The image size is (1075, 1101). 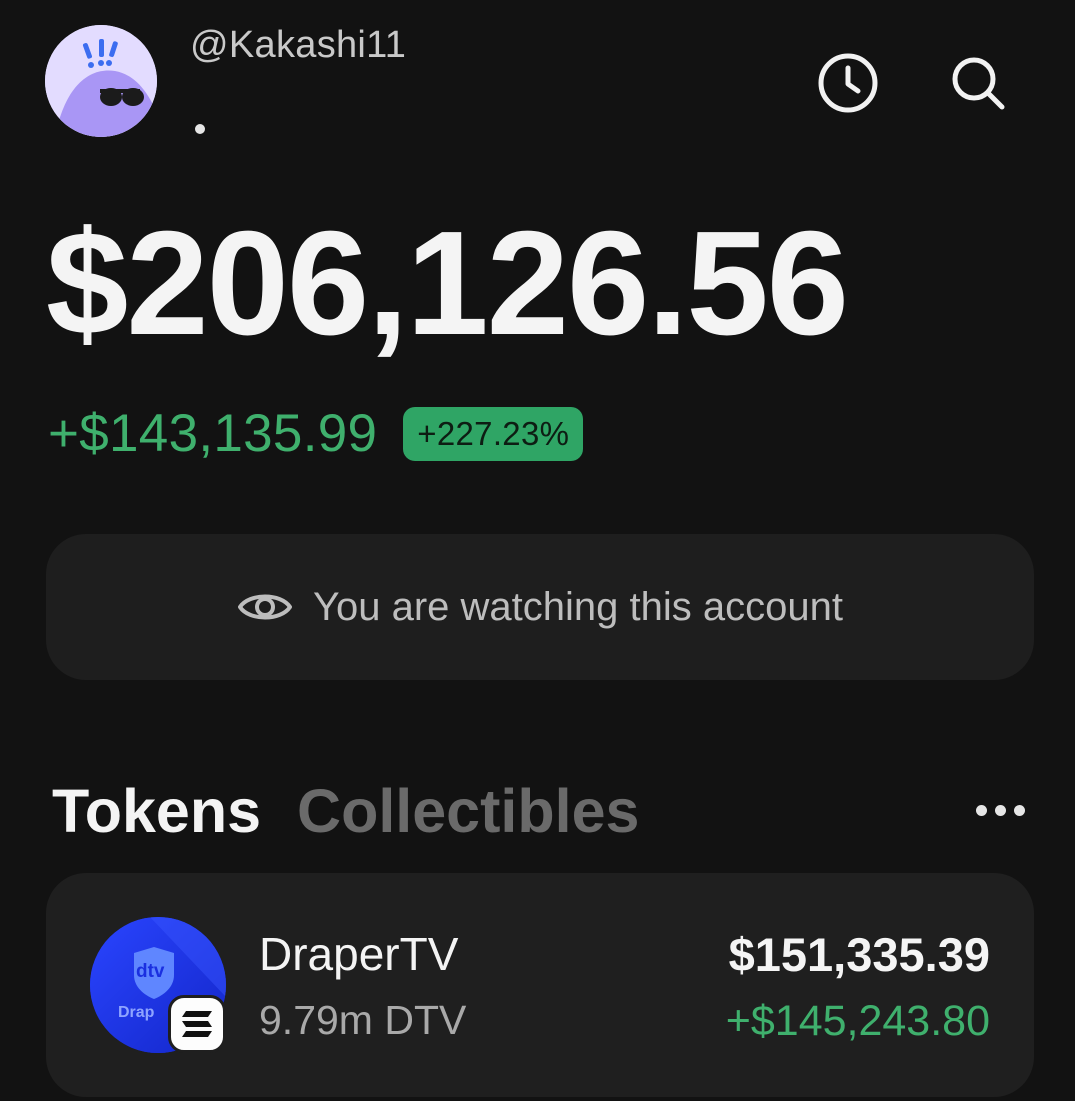 I want to click on search-button, so click(x=978, y=83).